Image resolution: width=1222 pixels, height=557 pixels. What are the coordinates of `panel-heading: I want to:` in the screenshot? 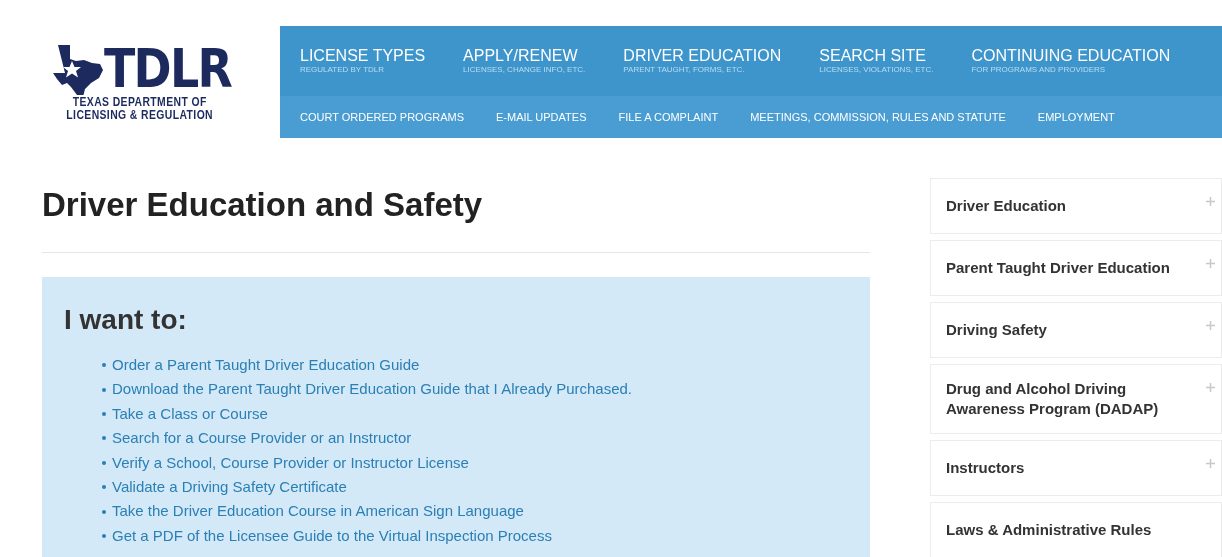 It's located at (126, 320).